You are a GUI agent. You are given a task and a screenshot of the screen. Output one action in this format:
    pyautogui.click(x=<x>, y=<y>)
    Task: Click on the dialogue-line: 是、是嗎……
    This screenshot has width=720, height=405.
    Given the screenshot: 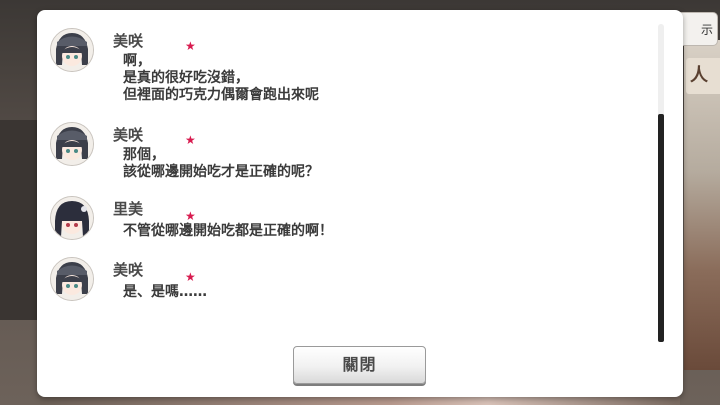 What is the action you would take?
    pyautogui.click(x=165, y=292)
    